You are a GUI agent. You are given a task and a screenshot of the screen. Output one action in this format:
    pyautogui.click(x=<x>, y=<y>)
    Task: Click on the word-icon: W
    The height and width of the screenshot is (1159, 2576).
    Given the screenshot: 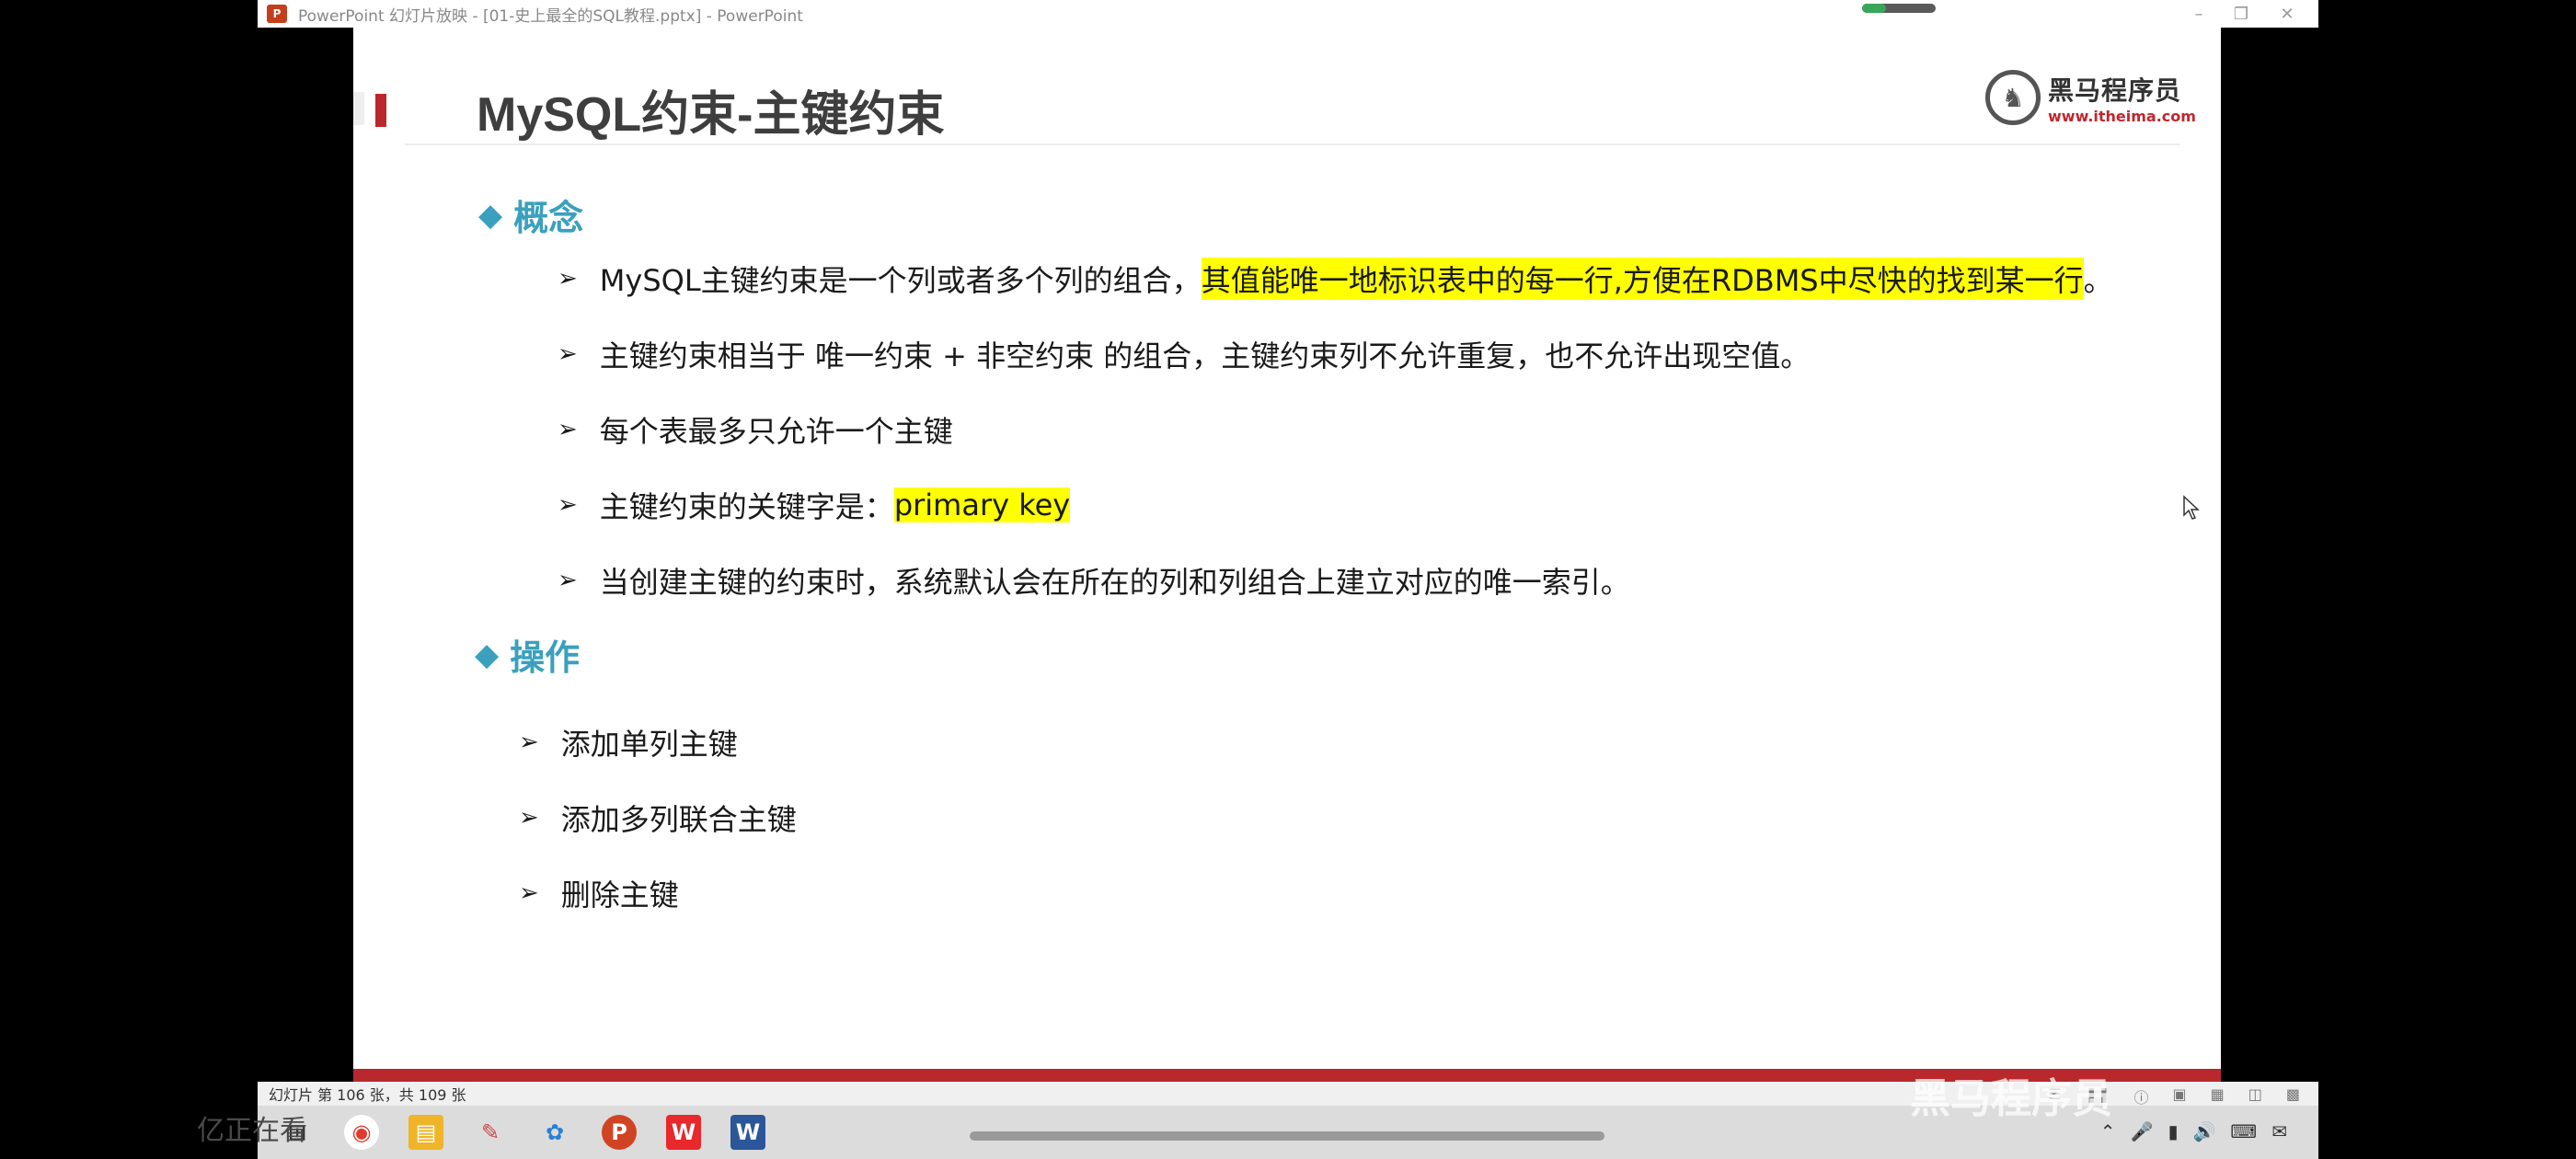 What is the action you would take?
    pyautogui.click(x=747, y=1132)
    